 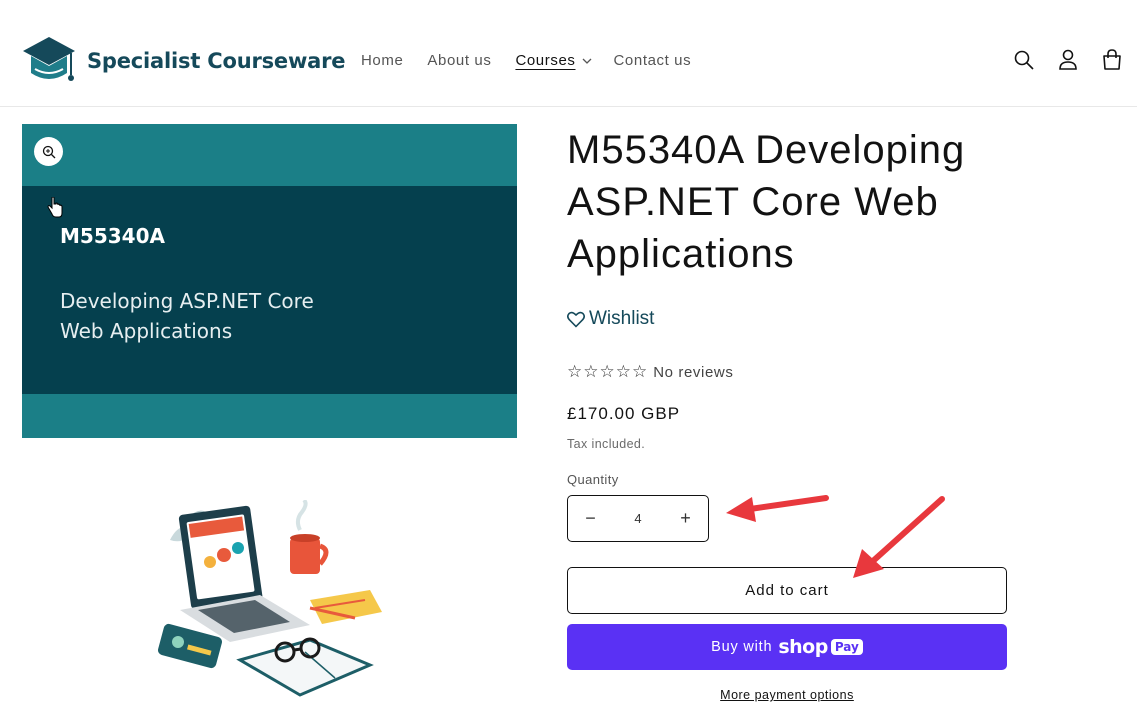 I want to click on search-icon, so click(x=1024, y=60).